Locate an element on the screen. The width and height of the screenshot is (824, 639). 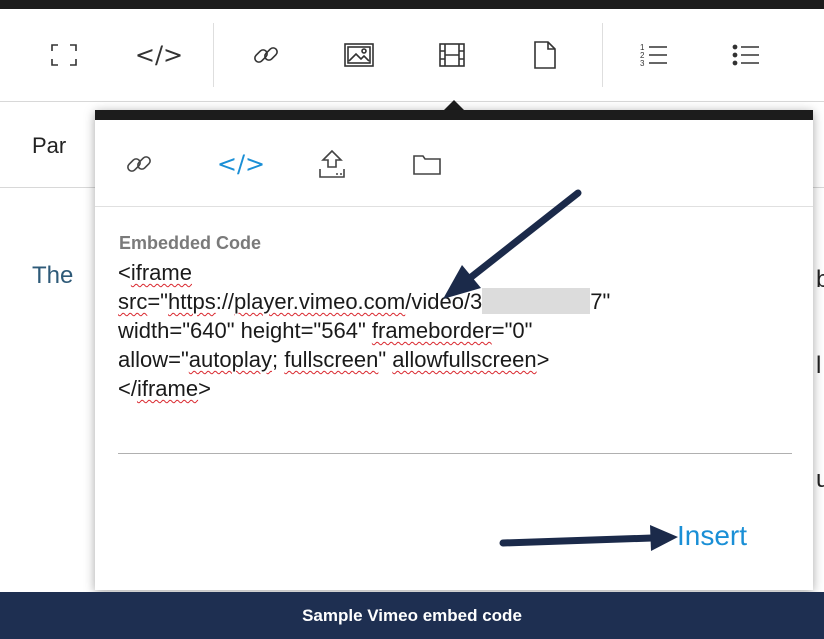
code-line: <iframe is located at coordinates (155, 272).